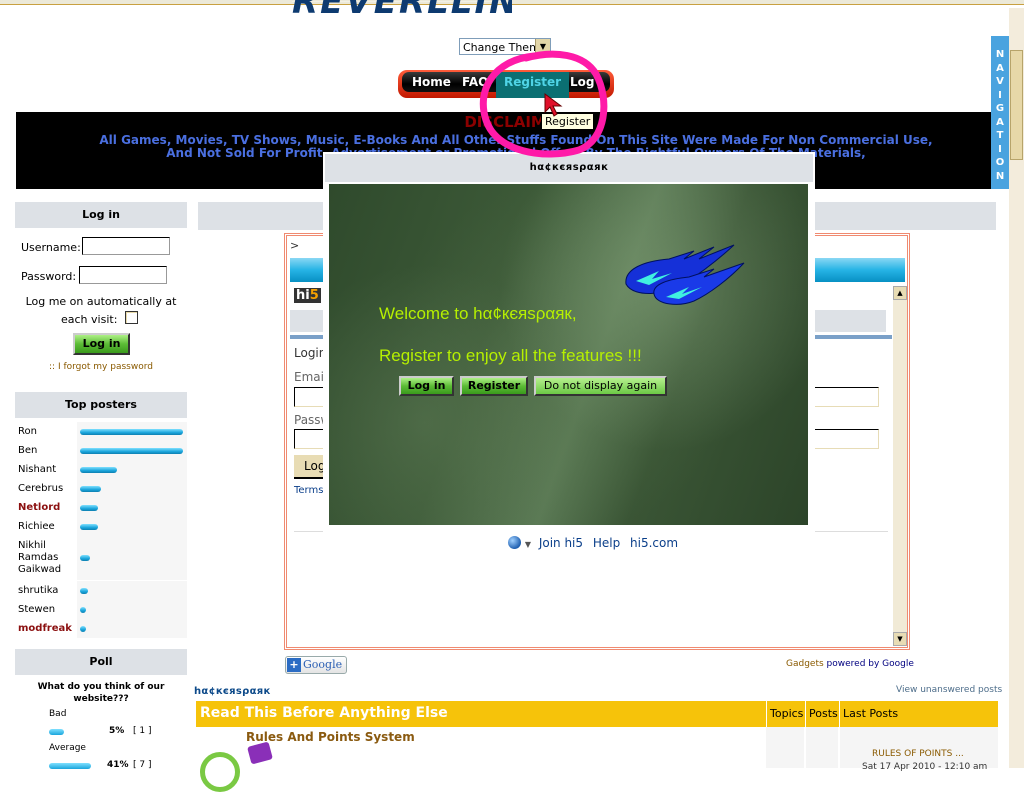 This screenshot has width=1024, height=792. Describe the element at coordinates (47, 451) in the screenshot. I see `top-poster-name: Ben` at that location.